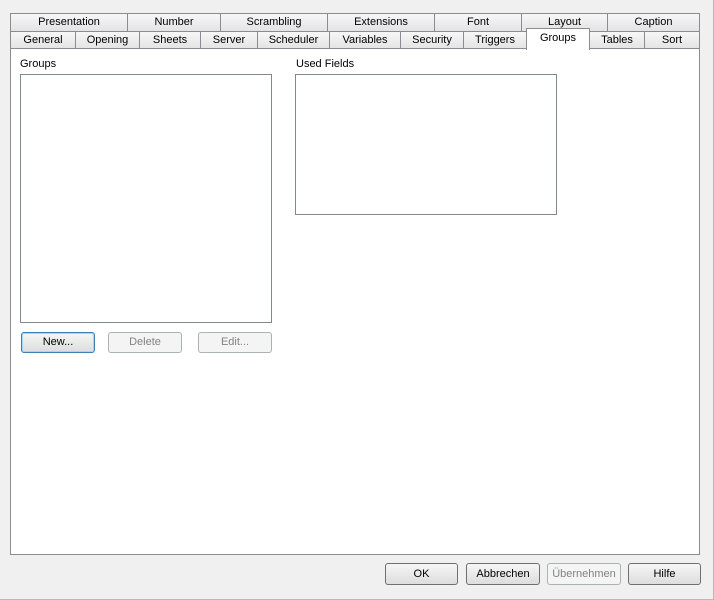  What do you see at coordinates (426, 144) in the screenshot?
I see `used-fields-listbox` at bounding box center [426, 144].